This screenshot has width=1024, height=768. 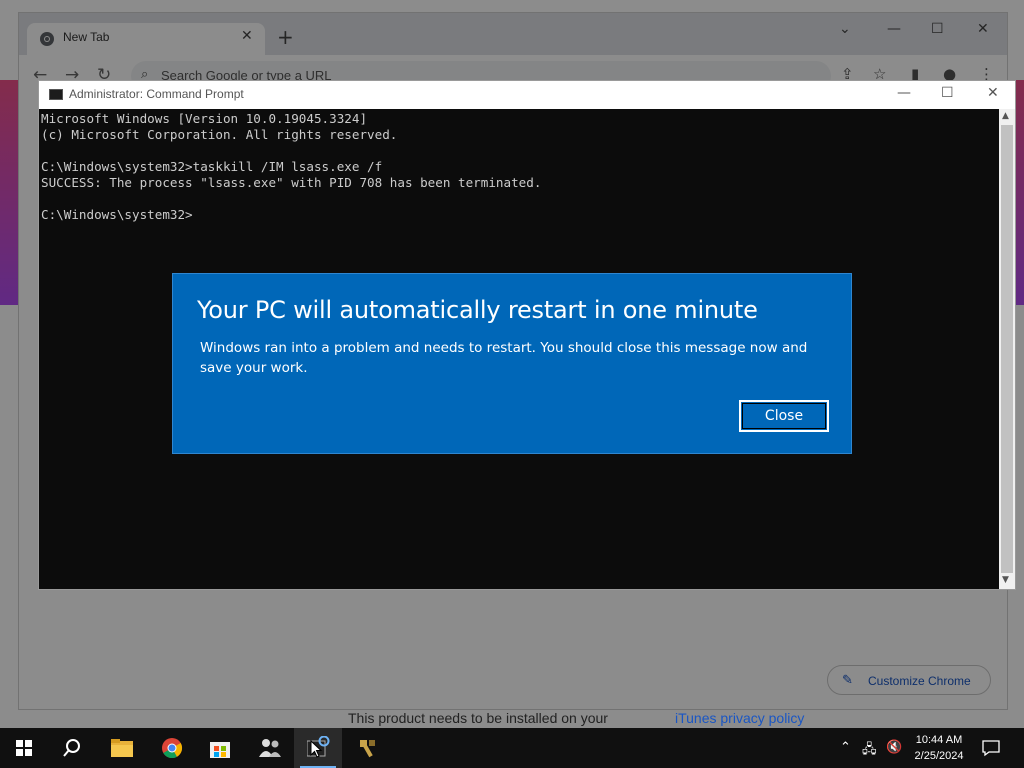 I want to click on microsoft-store-icon, so click(x=220, y=750).